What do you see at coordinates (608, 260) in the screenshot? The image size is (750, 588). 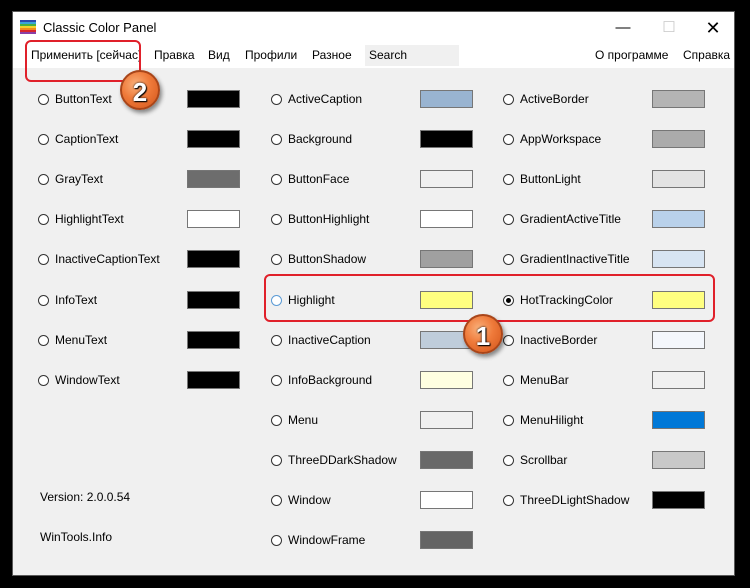 I see `color-row-gradient-inactive-title: GradientInactiveTitle` at bounding box center [608, 260].